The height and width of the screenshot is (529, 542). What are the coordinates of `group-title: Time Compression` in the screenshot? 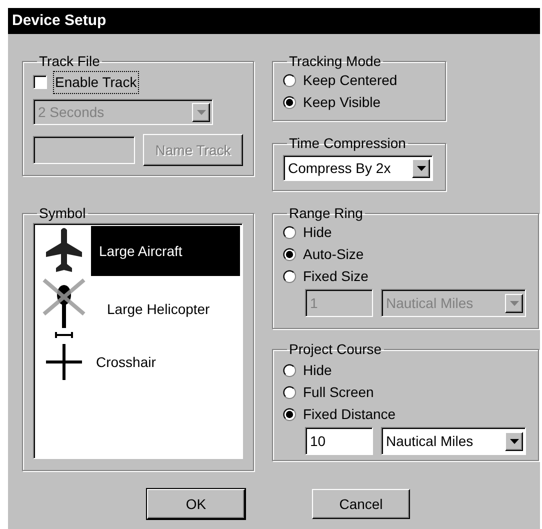 It's located at (347, 144).